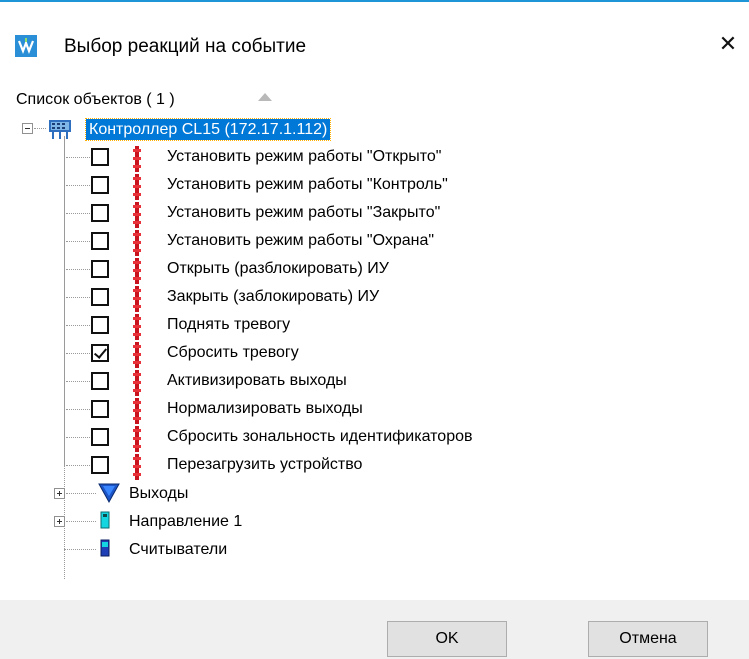 The width and height of the screenshot is (749, 659). I want to click on action-label: Сбросить тревогу, so click(233, 353).